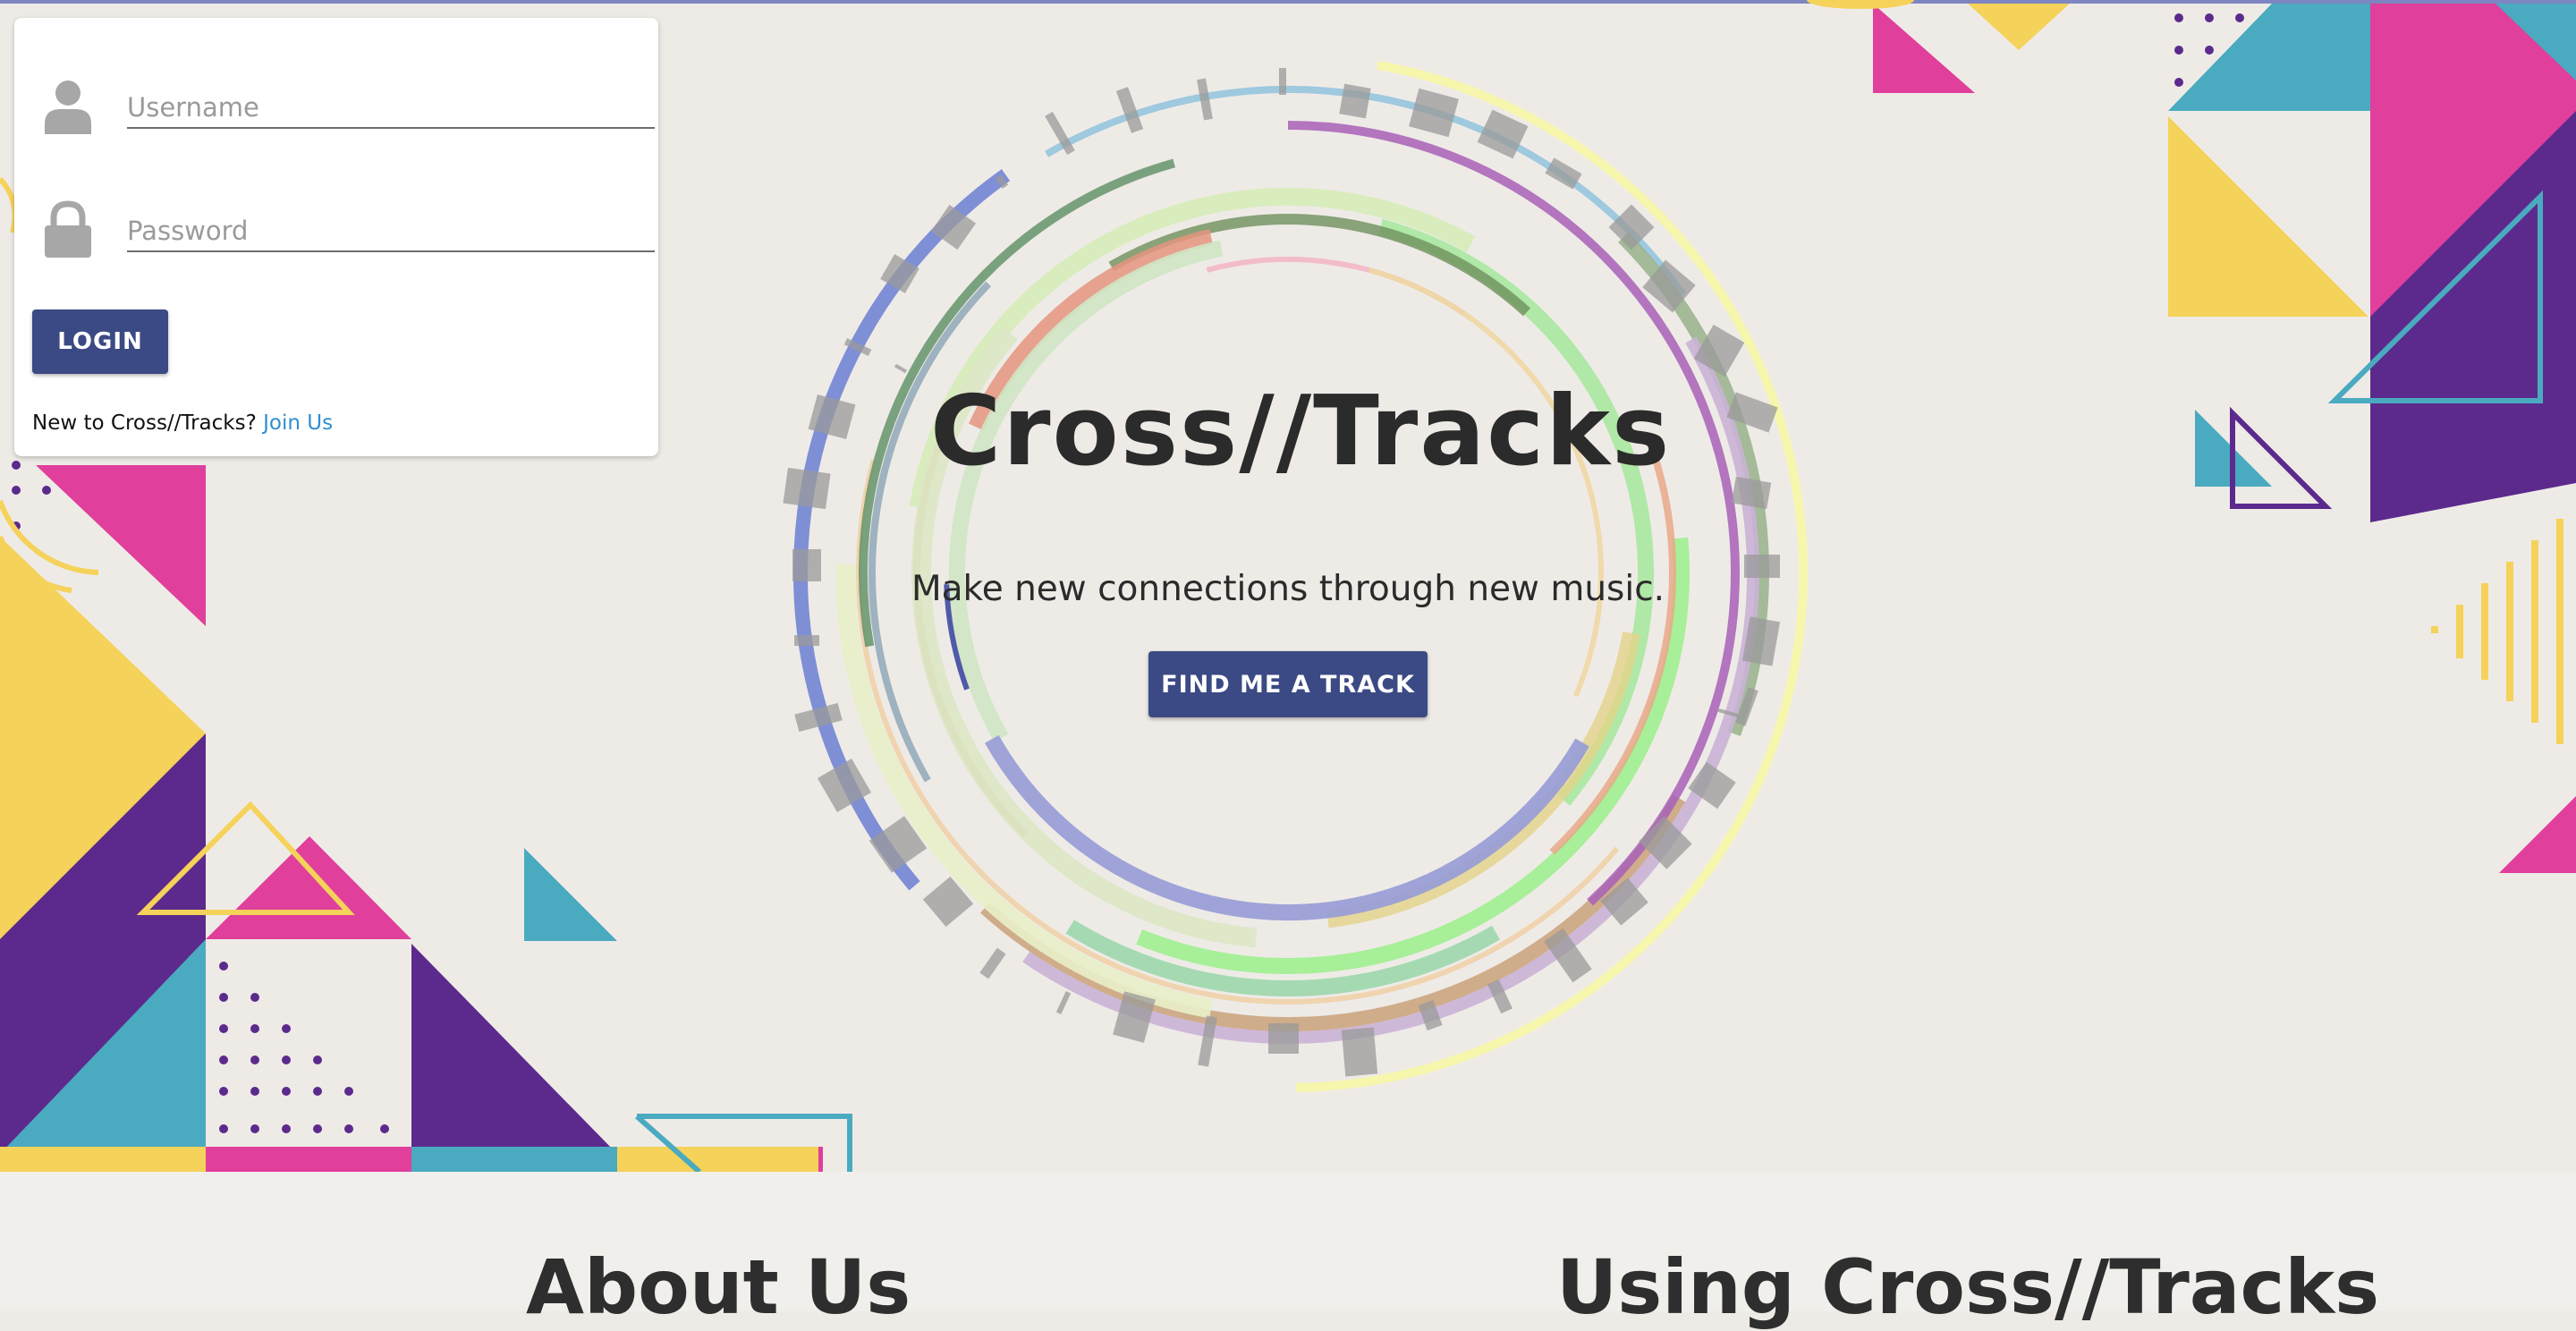 The height and width of the screenshot is (1331, 2576). I want to click on password-row, so click(343, 225).